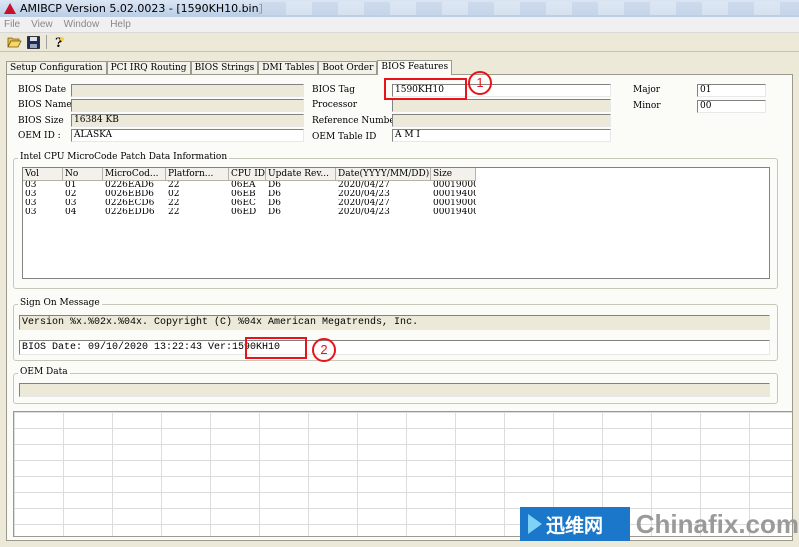 The width and height of the screenshot is (799, 547). I want to click on column-header: Size, so click(453, 174).